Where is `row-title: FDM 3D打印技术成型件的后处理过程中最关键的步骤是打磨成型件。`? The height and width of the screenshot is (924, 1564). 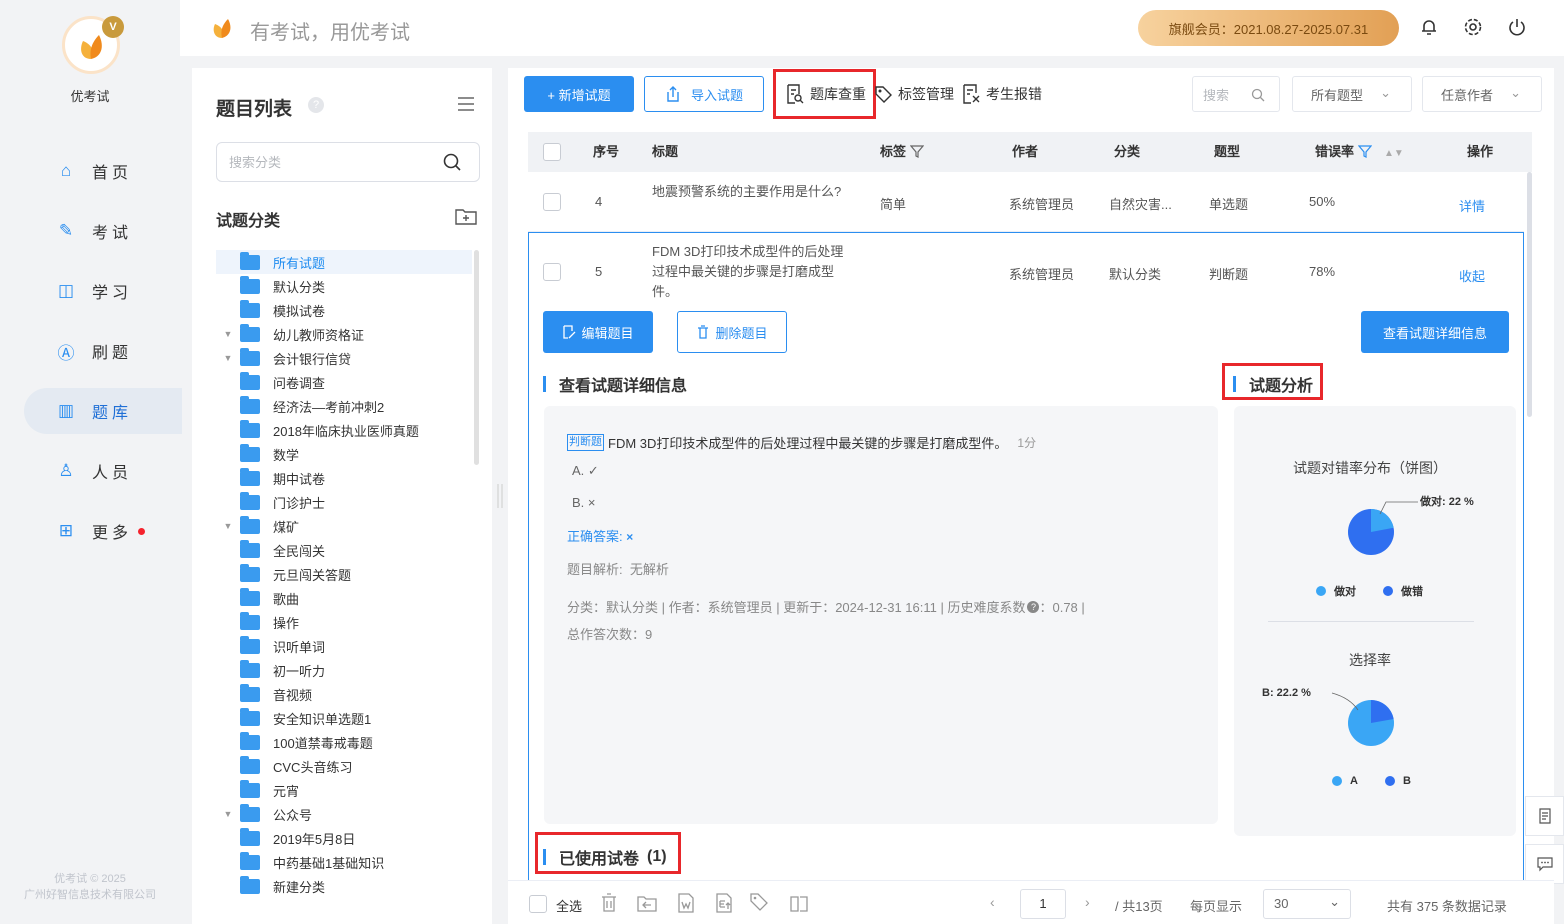
row-title: FDM 3D打印技术成型件的后处理过程中最关键的步骤是打磨成型件。 is located at coordinates (752, 272).